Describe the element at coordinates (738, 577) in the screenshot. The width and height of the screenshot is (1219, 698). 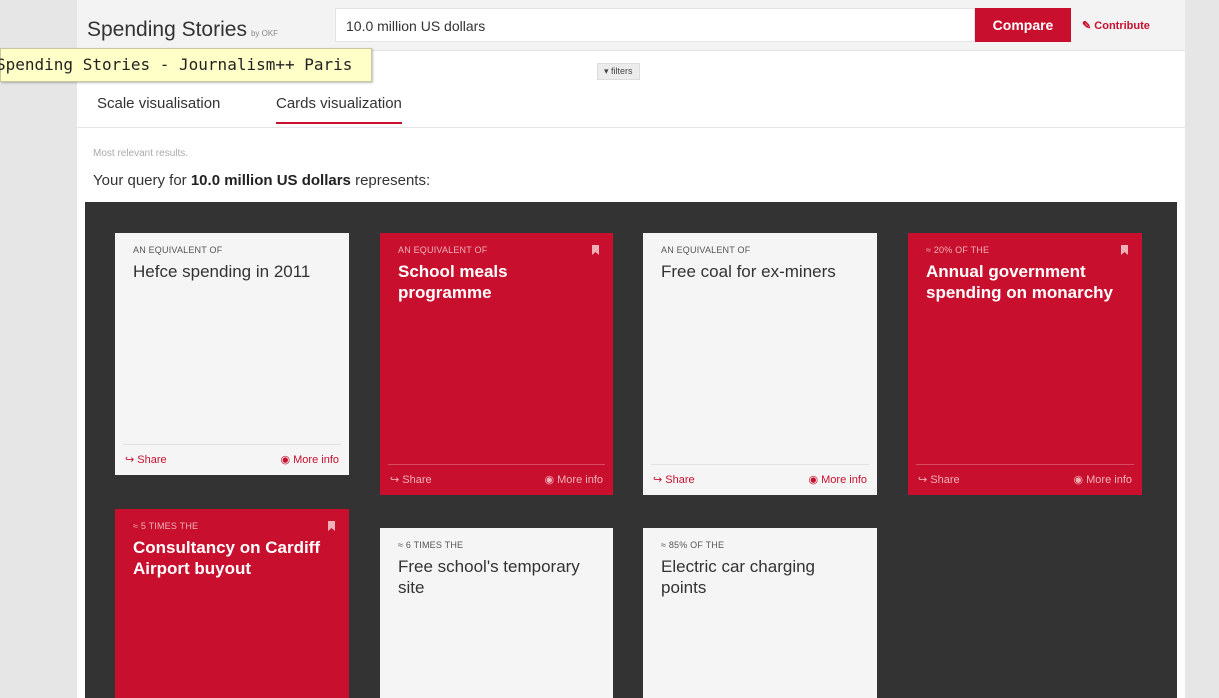
I see `card-title: Electric car charging points` at that location.